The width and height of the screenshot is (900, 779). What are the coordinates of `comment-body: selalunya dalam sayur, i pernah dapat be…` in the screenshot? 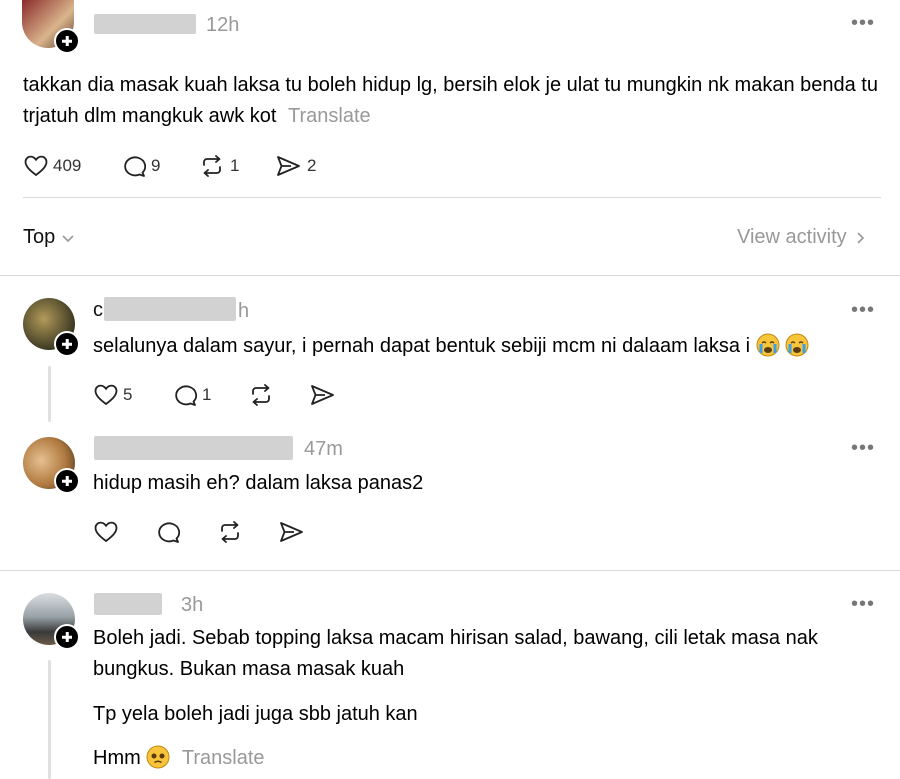 It's located at (422, 346).